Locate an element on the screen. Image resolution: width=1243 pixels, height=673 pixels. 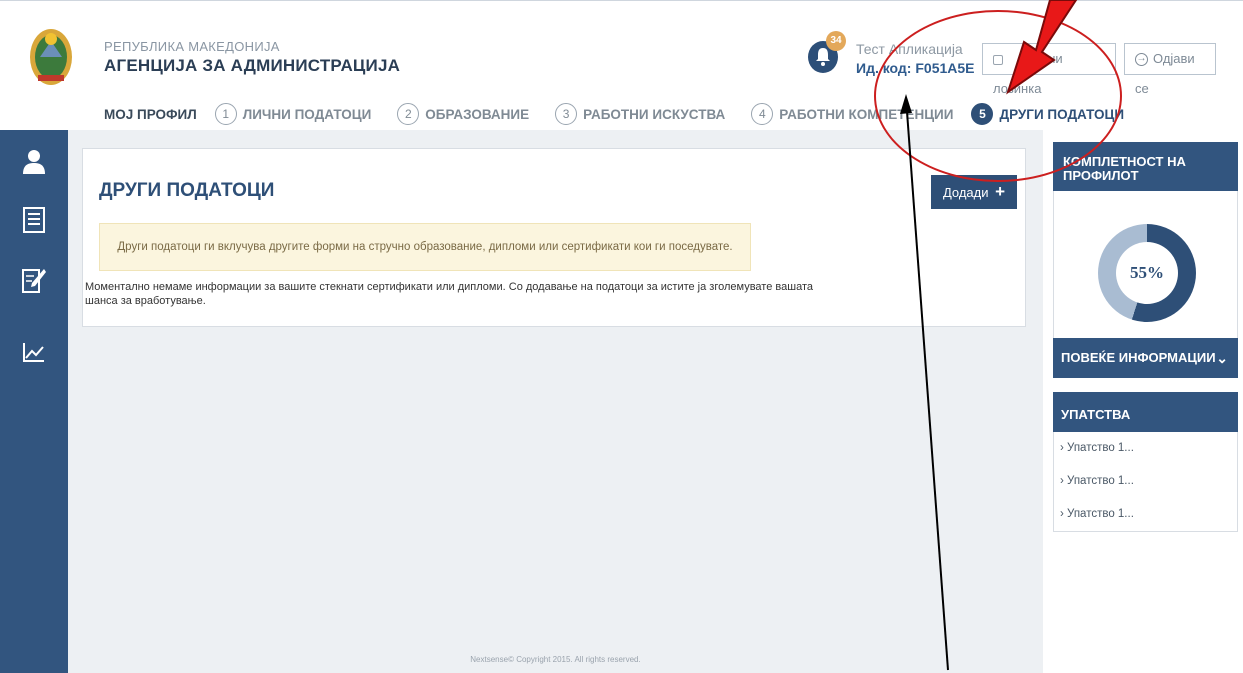
user-icon is located at coordinates (34, 162).